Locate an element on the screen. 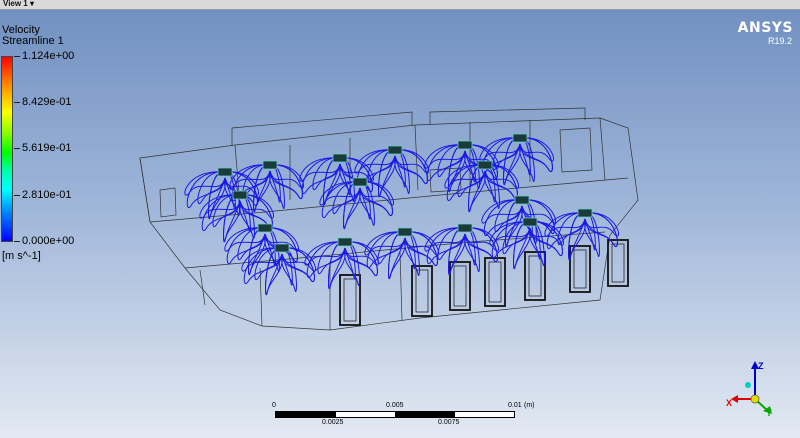 The height and width of the screenshot is (438, 800). legend-tick: 5.619e-01 is located at coordinates (47, 148).